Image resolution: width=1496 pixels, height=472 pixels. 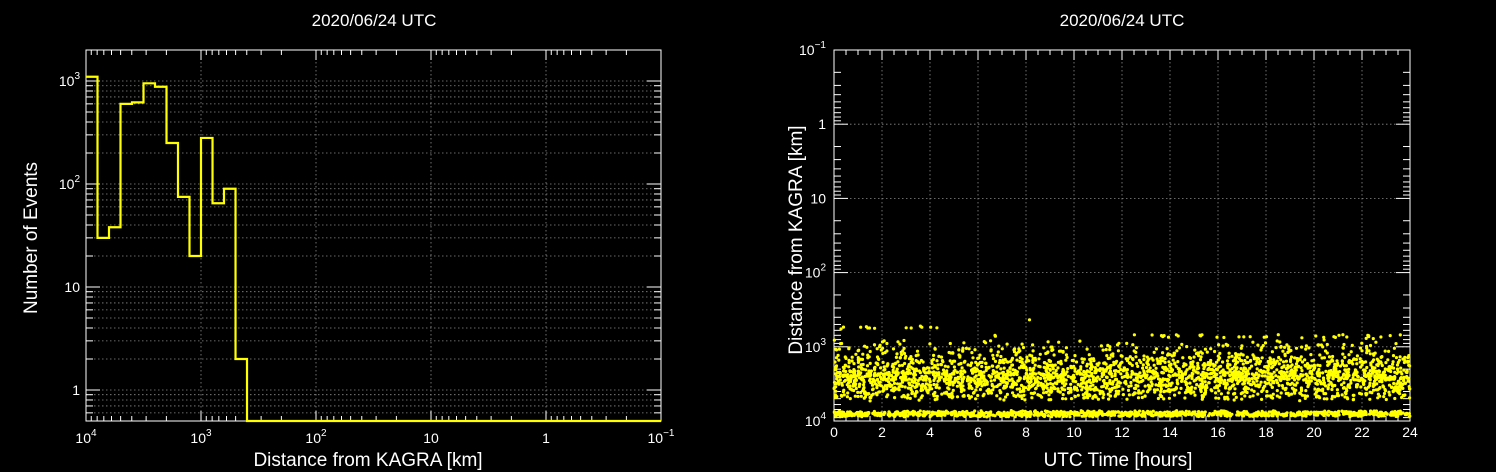 I want to click on scatter-xtick-label: 12, so click(x=1122, y=432).